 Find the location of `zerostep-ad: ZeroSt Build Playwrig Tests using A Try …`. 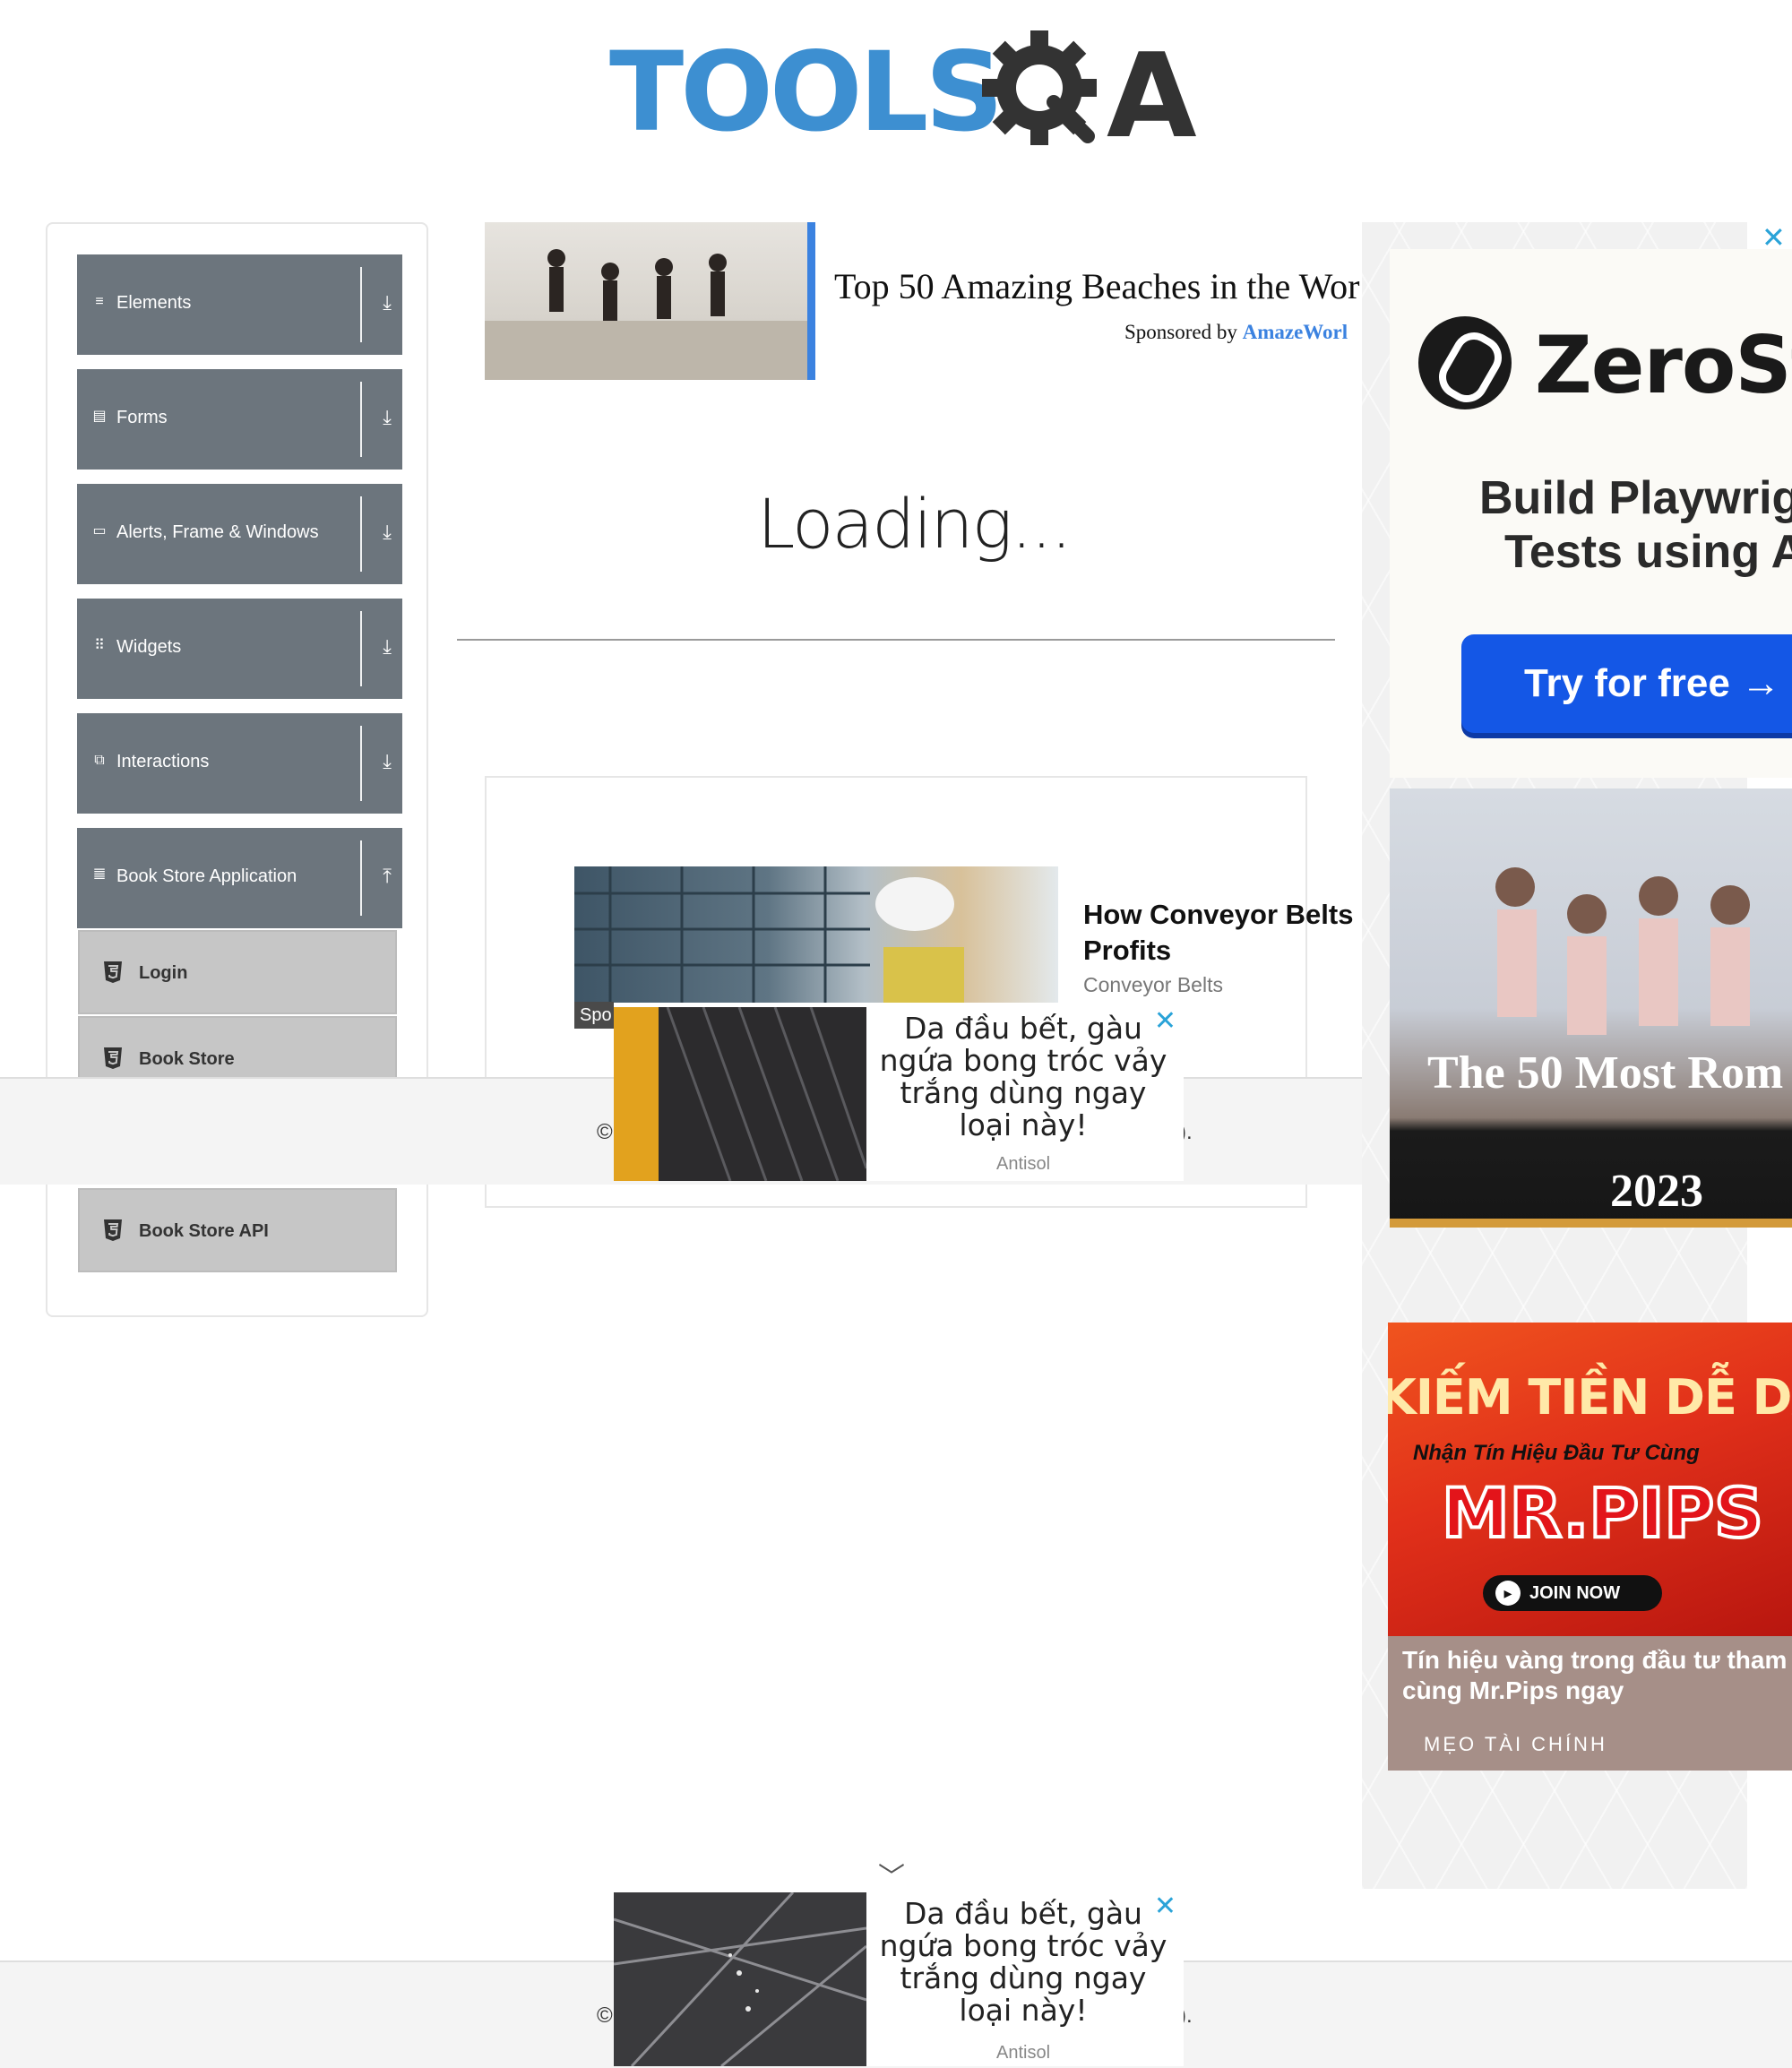

zerostep-ad: ZeroSt Build Playwrig Tests using A Try … is located at coordinates (1591, 513).